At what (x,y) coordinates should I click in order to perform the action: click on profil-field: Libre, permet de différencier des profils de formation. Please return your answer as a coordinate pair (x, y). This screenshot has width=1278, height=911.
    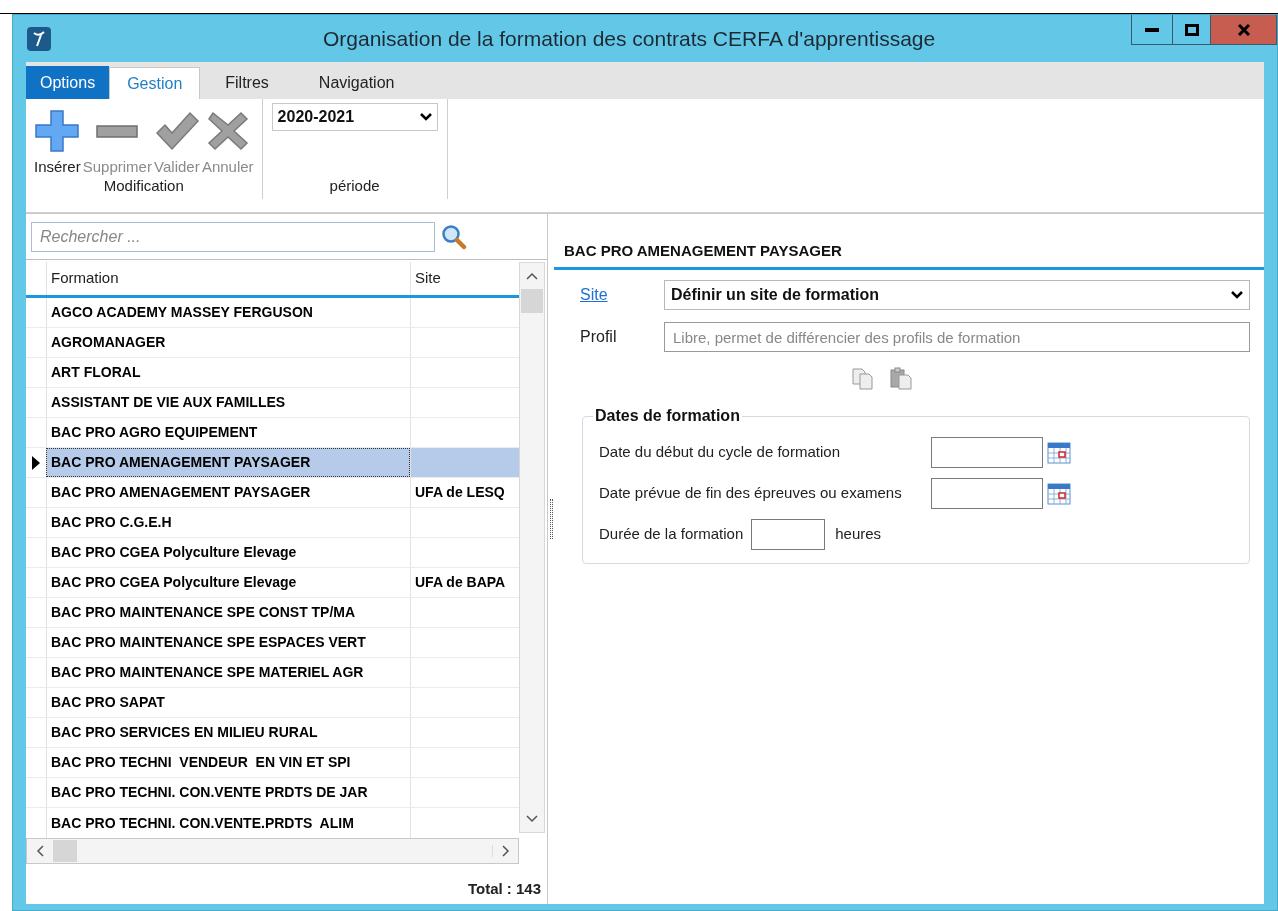
    Looking at the image, I should click on (957, 337).